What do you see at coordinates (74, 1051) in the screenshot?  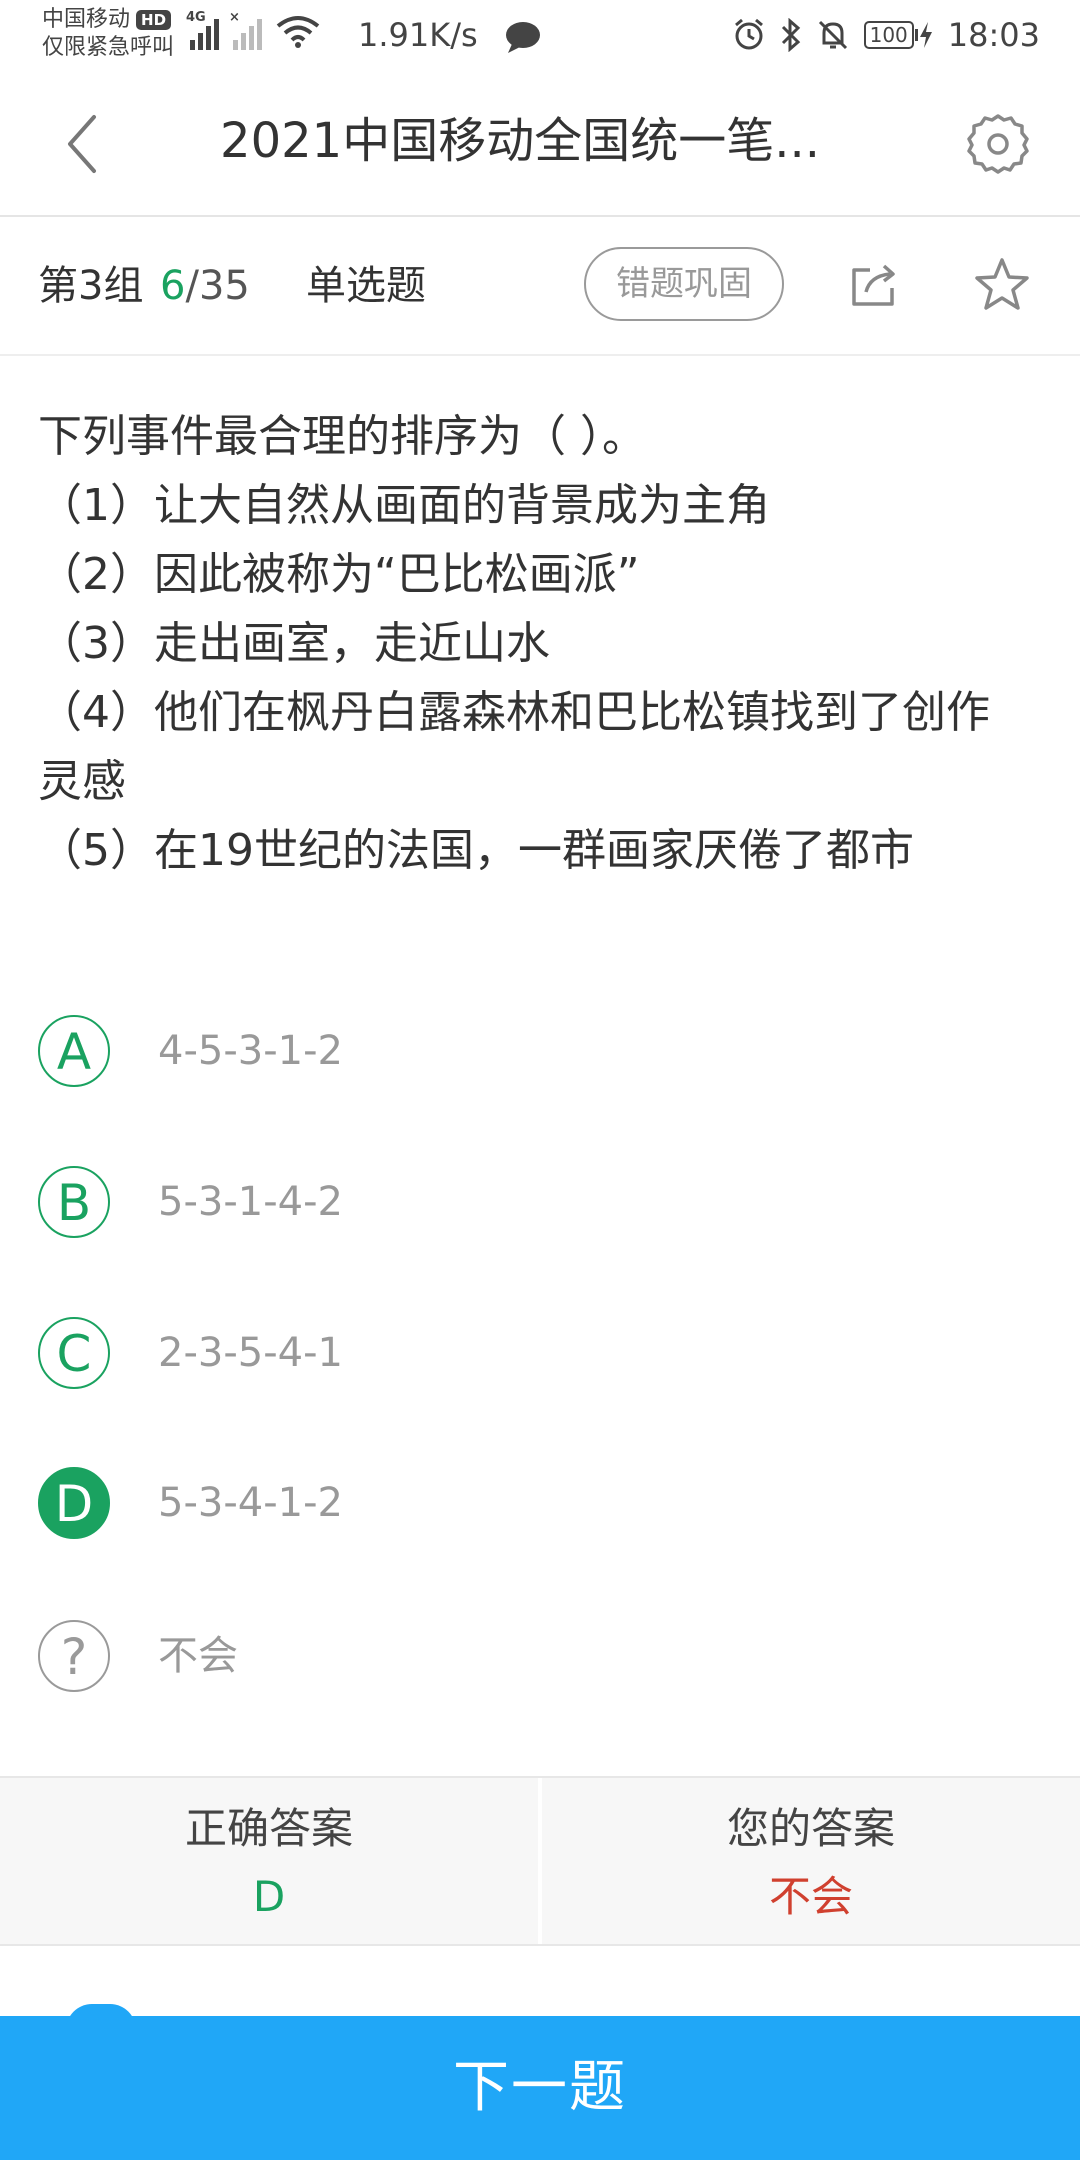 I see `option-a-letter: A` at bounding box center [74, 1051].